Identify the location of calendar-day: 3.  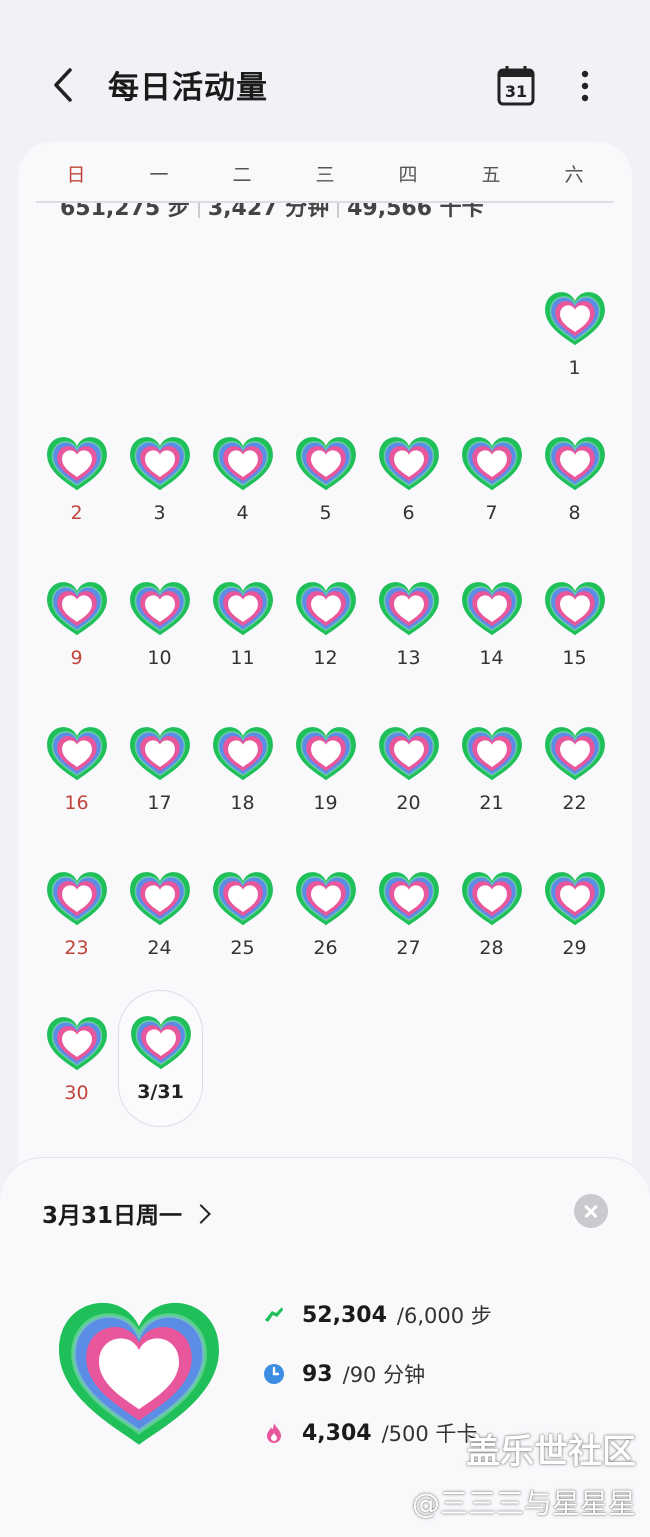
(159, 499).